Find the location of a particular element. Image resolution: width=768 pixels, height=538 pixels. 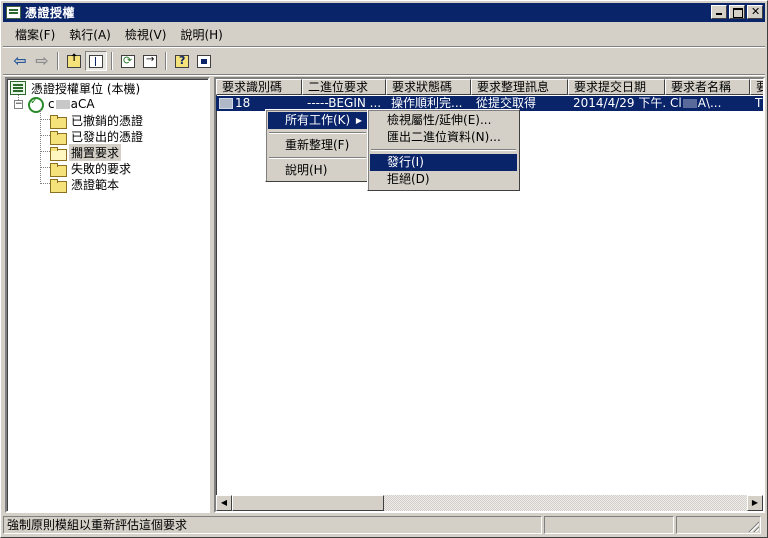

column-header-submitted-date: 要求提交日期 is located at coordinates (616, 87).